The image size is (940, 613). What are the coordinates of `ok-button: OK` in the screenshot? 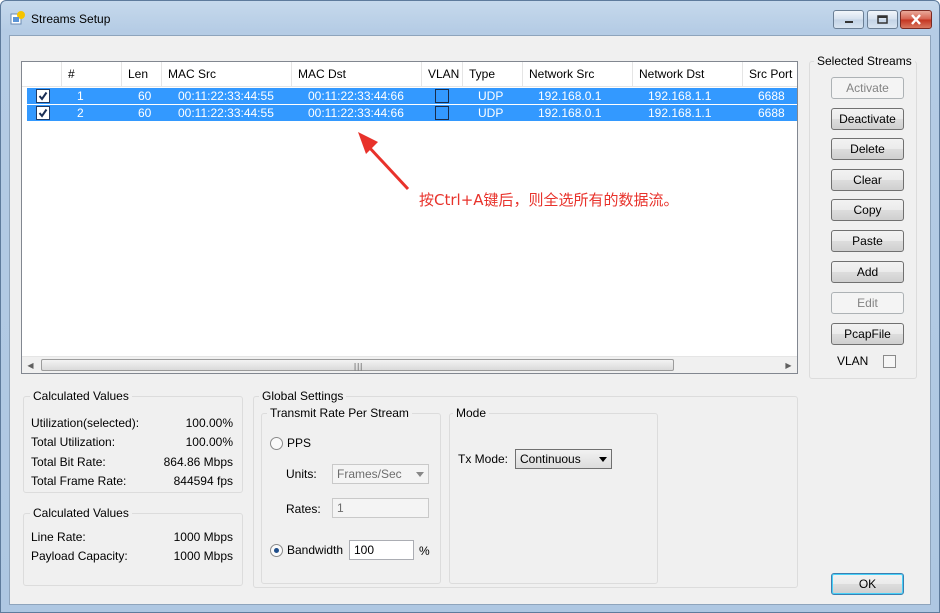 It's located at (867, 584).